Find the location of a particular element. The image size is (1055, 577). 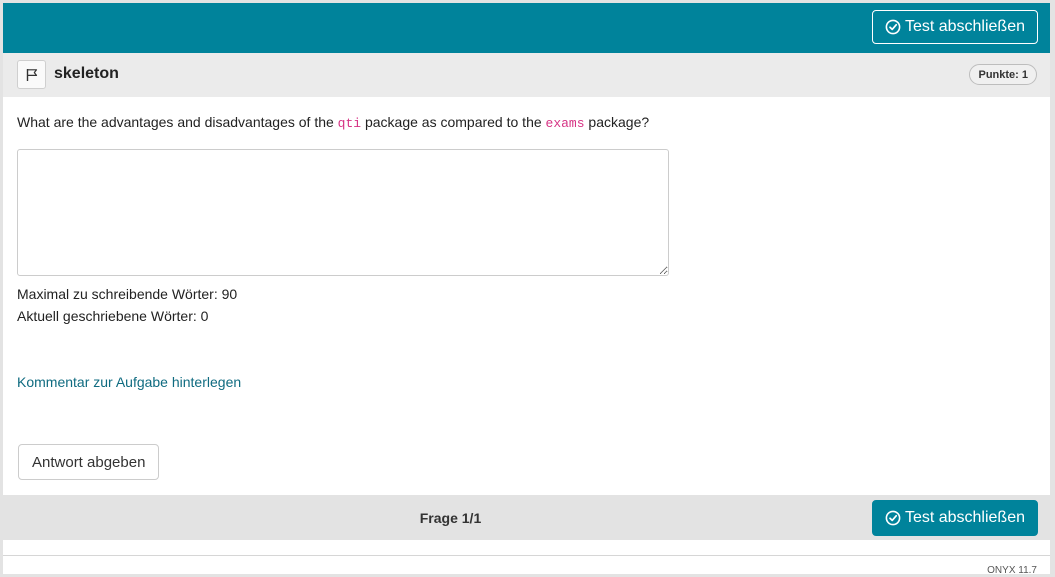

top-toolbar: Test abschließen is located at coordinates (526, 28).